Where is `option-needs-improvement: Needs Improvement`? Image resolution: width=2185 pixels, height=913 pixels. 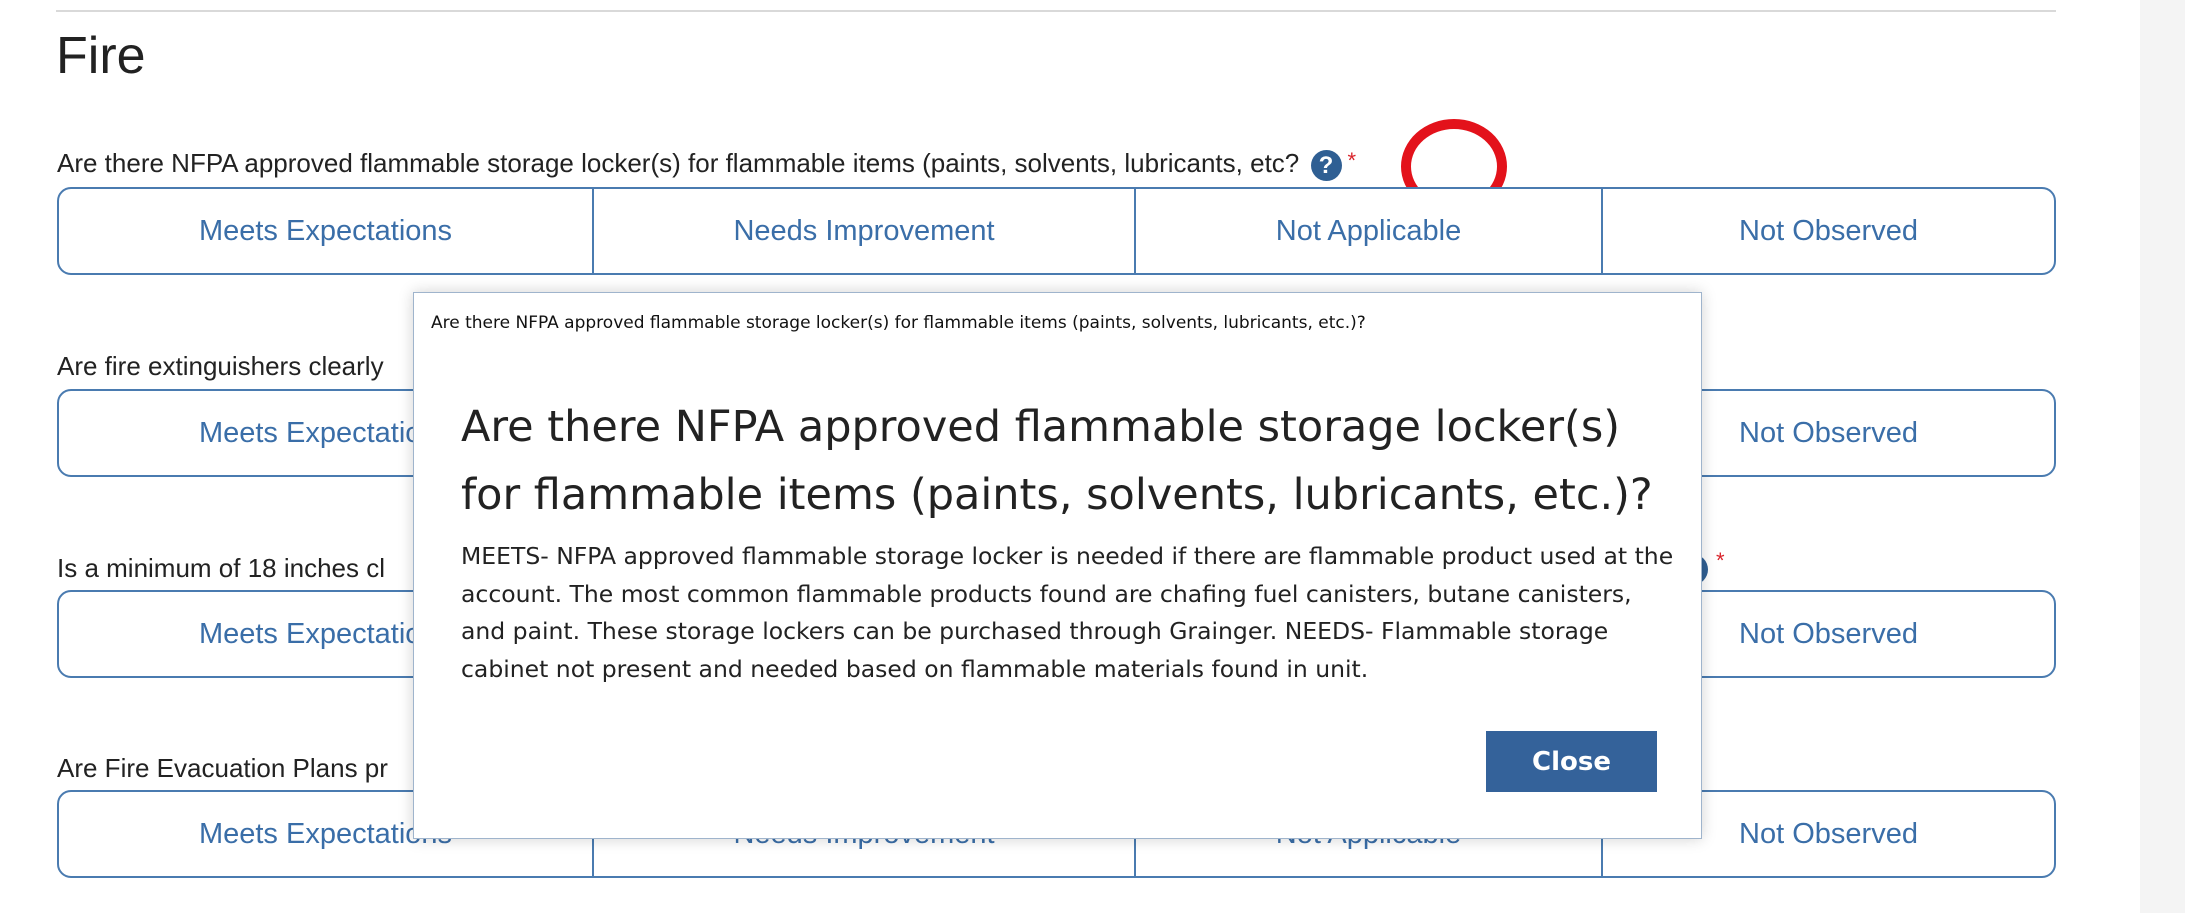
option-needs-improvement: Needs Improvement is located at coordinates (865, 231).